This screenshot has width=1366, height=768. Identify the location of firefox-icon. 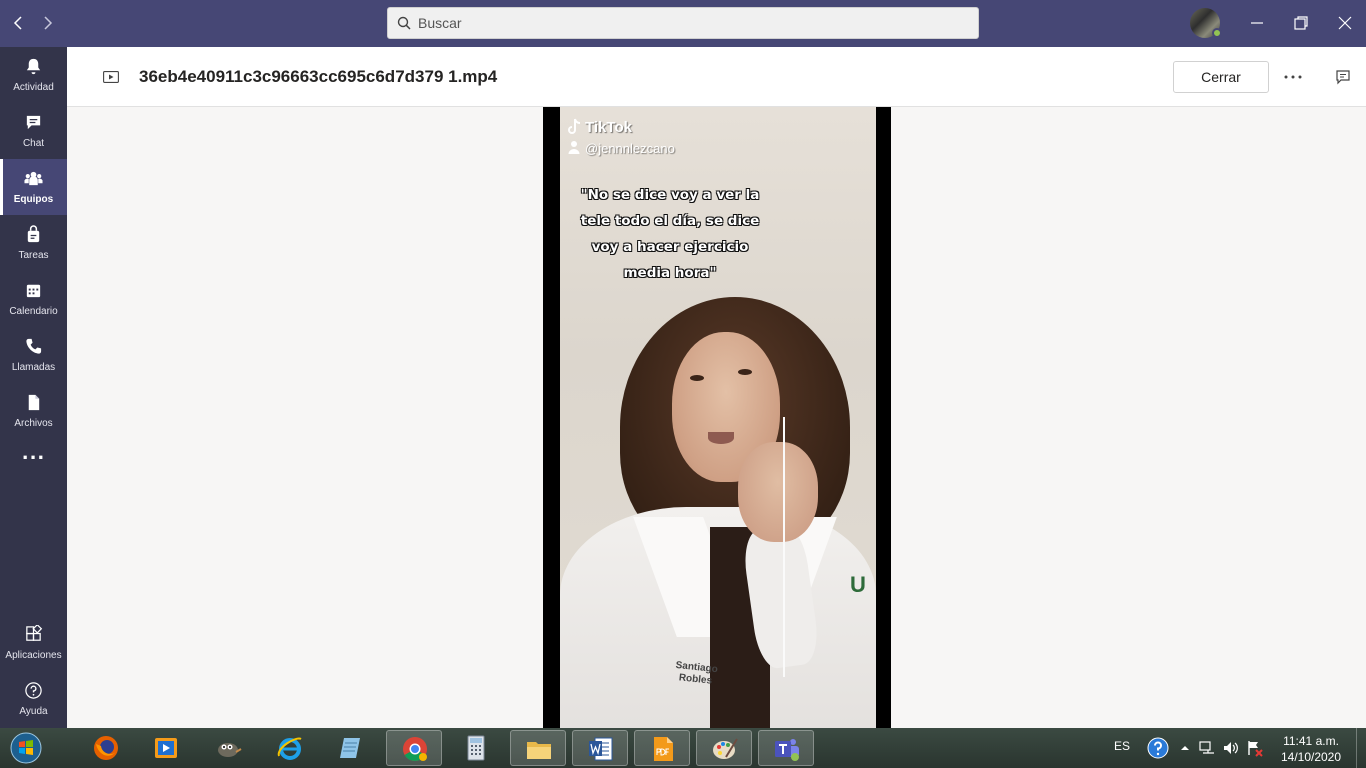
(106, 748).